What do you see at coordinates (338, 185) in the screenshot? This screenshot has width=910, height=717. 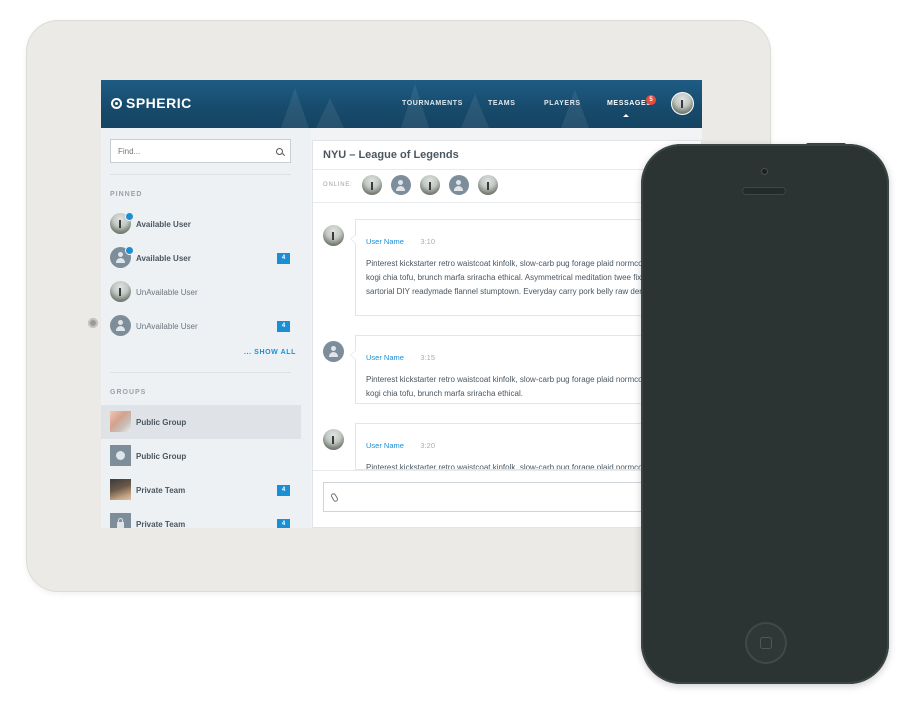 I see `online-label: ONLINE:` at bounding box center [338, 185].